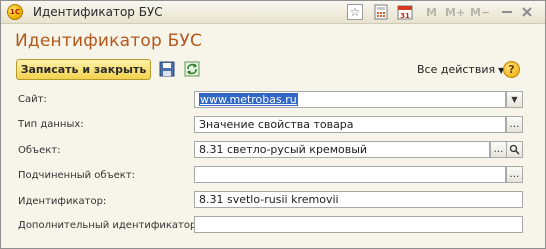  Describe the element at coordinates (32, 99) in the screenshot. I see `site-label: Сайт:` at that location.